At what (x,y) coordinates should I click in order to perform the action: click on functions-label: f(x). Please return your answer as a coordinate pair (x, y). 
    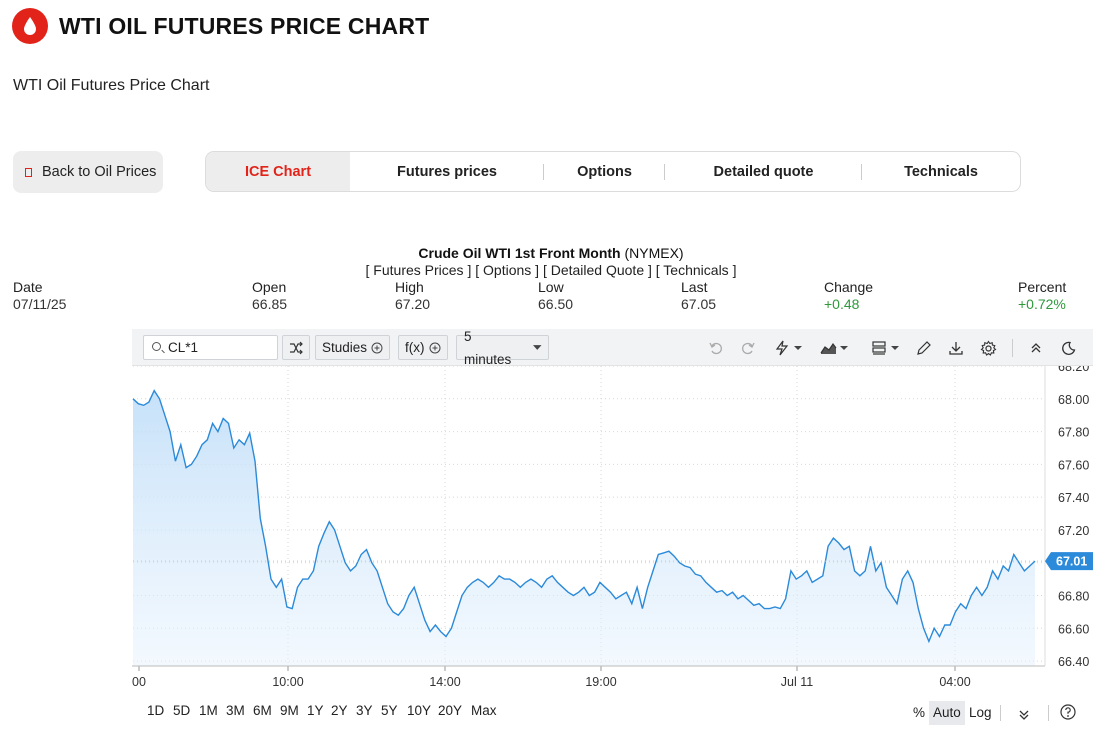
    Looking at the image, I should click on (415, 347).